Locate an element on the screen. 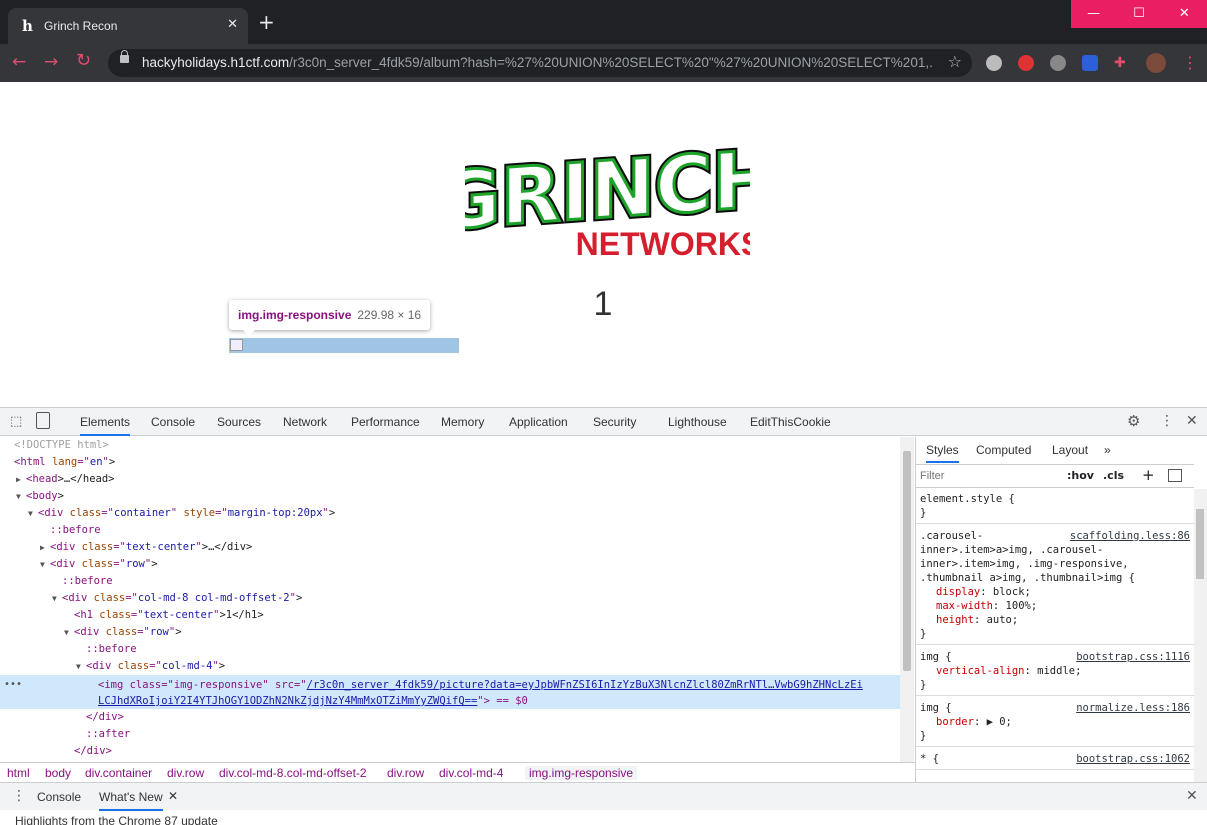 The width and height of the screenshot is (1207, 825). tab-layout: Layout is located at coordinates (1070, 450).